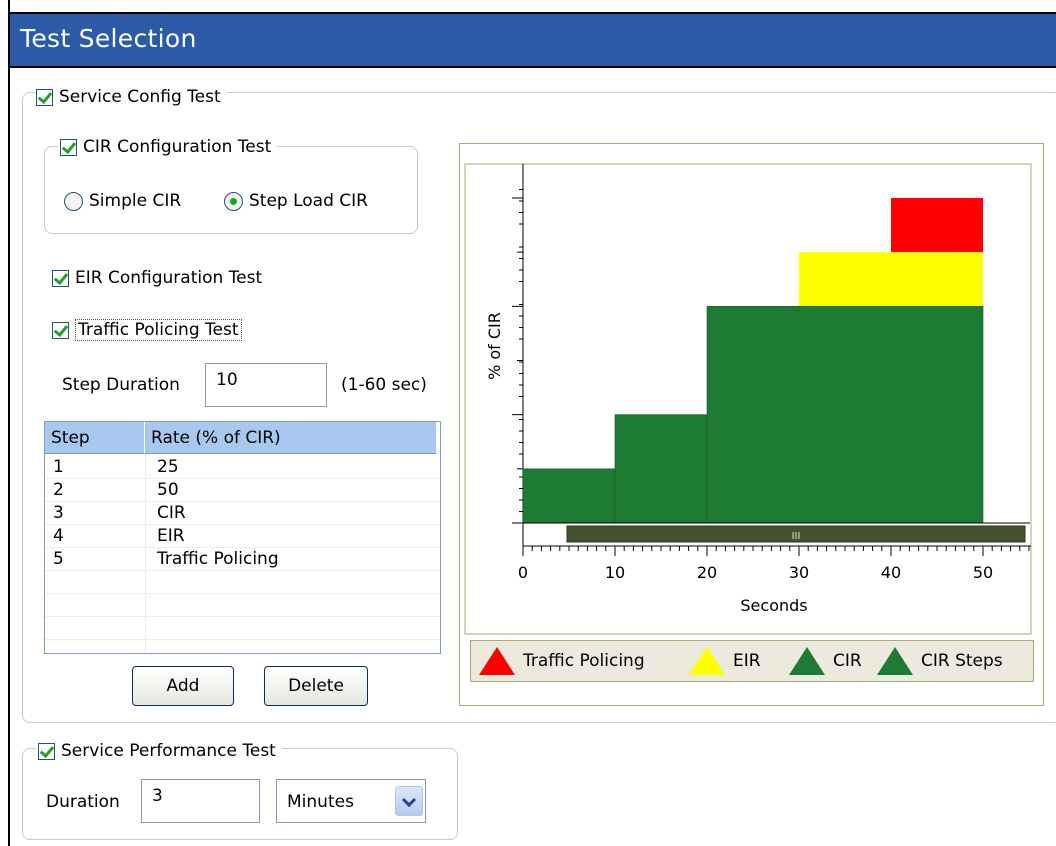 The height and width of the screenshot is (846, 1056). I want to click on x-tick-label: 40, so click(891, 572).